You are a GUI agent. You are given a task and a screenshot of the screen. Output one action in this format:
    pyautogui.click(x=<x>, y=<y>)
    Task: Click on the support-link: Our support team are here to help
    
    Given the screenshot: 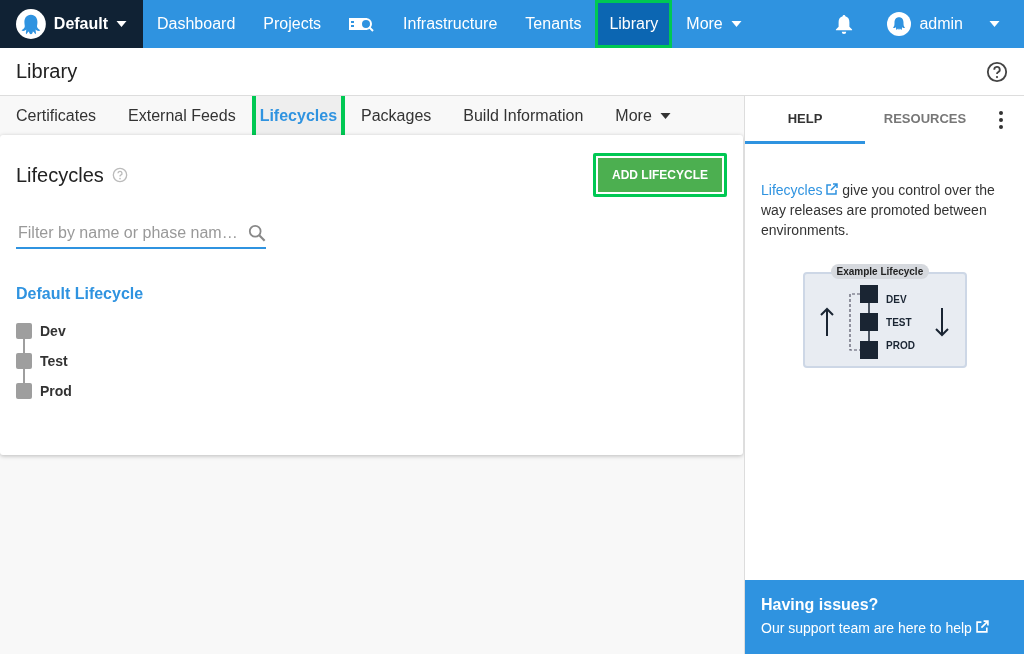 What is the action you would take?
    pyautogui.click(x=884, y=628)
    